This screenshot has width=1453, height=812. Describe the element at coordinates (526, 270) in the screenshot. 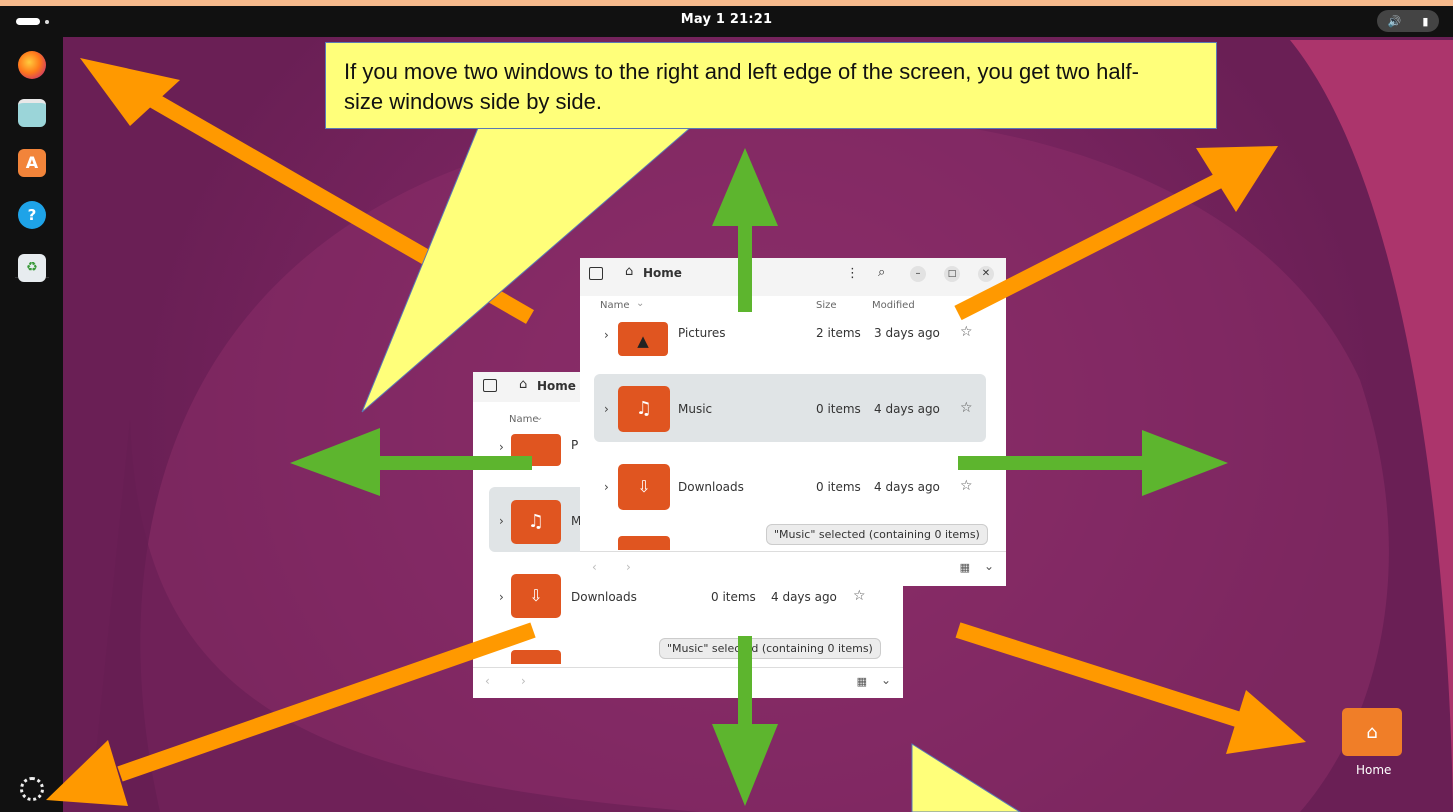

I see `callout-pointer` at that location.